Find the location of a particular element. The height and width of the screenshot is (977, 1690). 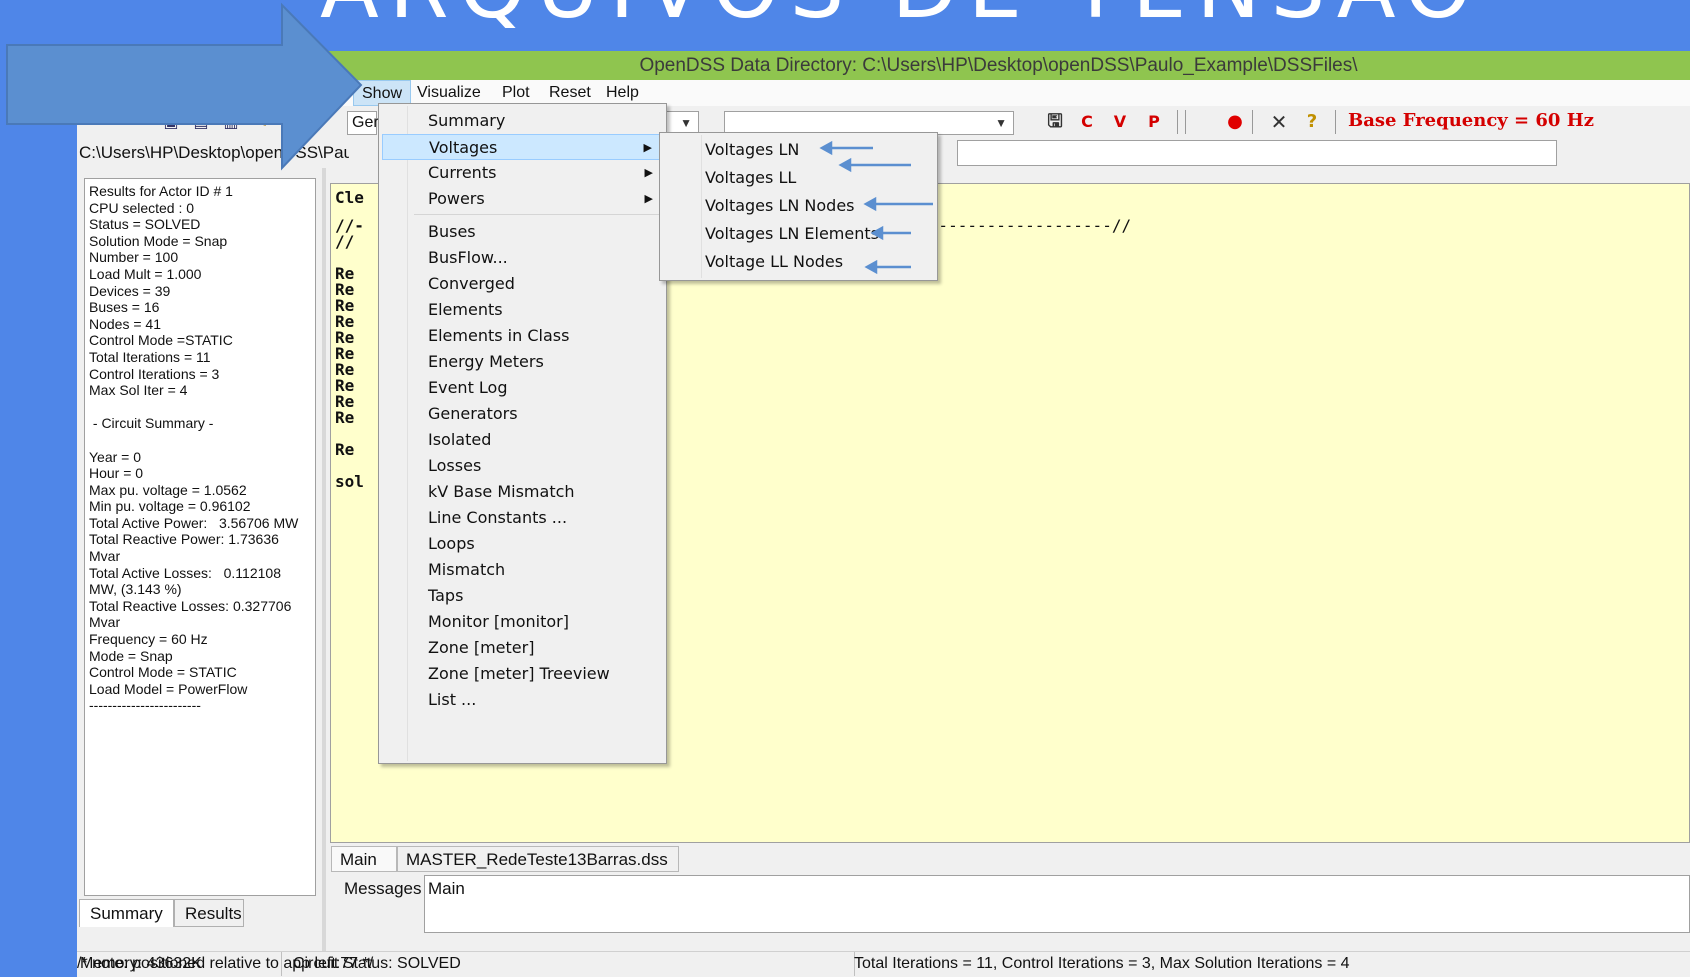

menu-item-label: Monitor [monitor] is located at coordinates (498, 621).